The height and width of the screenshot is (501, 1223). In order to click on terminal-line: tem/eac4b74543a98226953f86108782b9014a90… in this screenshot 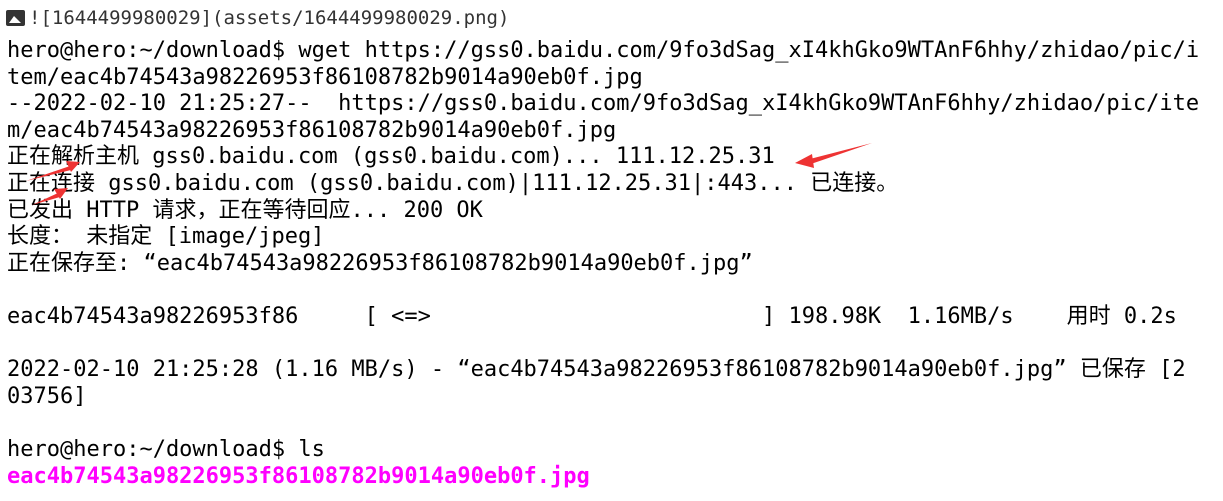, I will do `click(325, 77)`.